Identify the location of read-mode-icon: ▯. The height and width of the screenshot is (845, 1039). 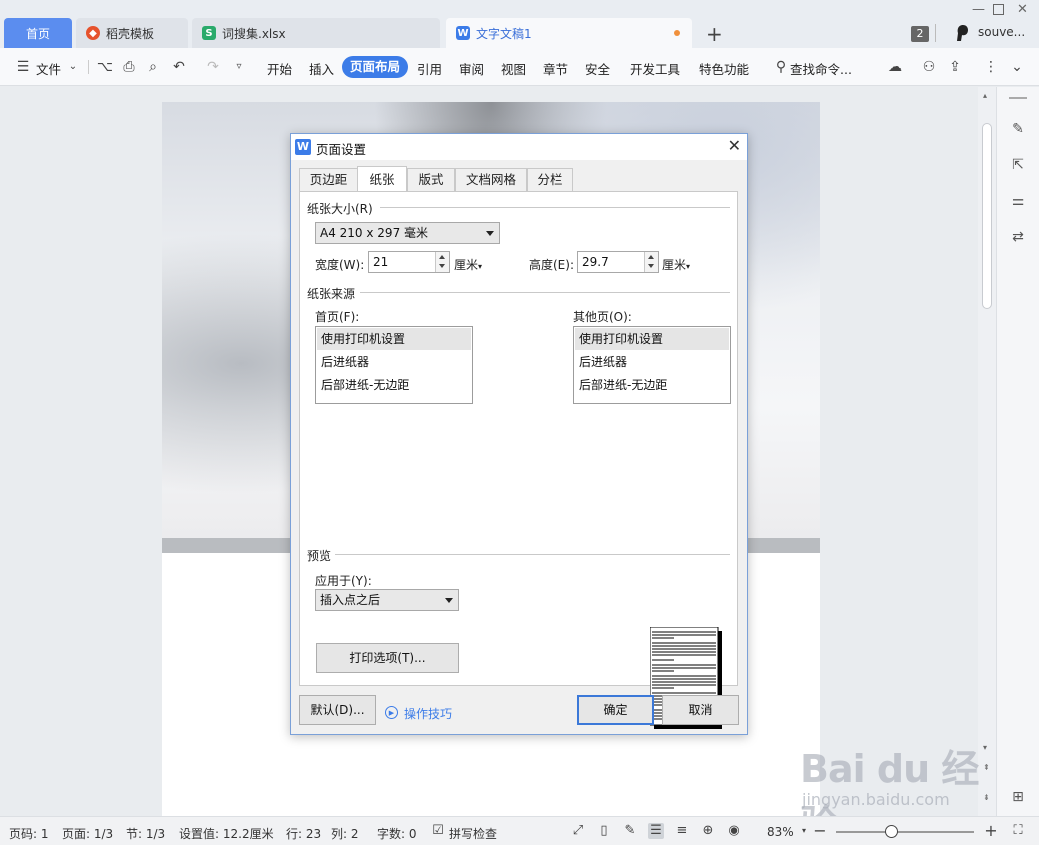
(604, 831).